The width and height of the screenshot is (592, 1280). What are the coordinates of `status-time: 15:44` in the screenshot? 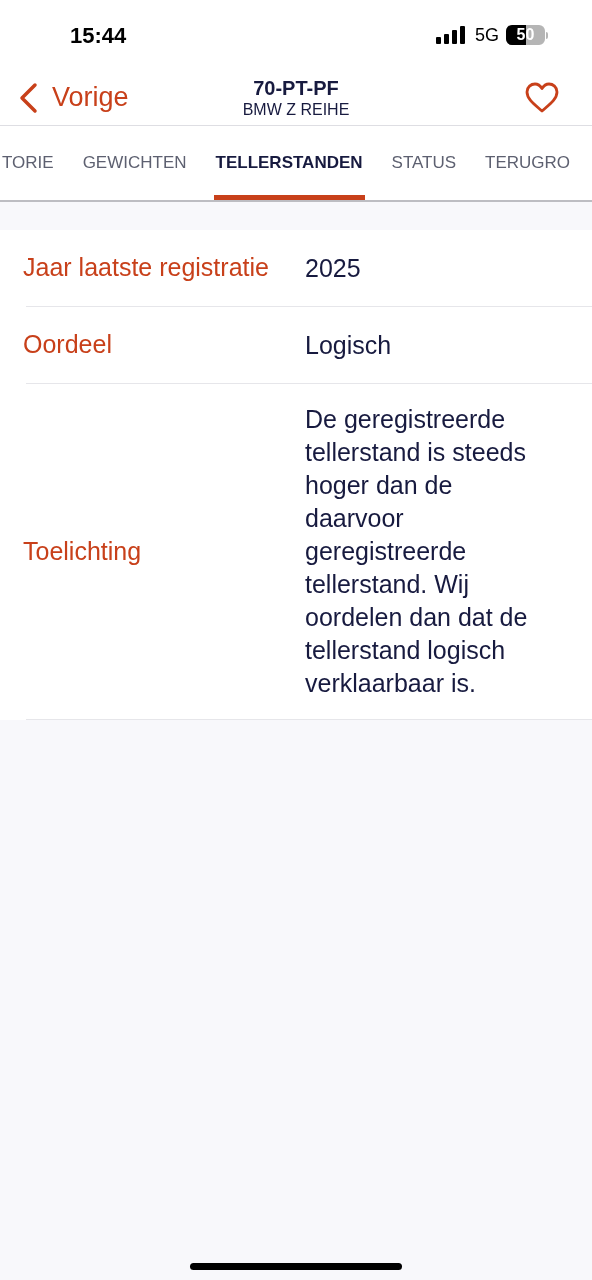 It's located at (98, 35).